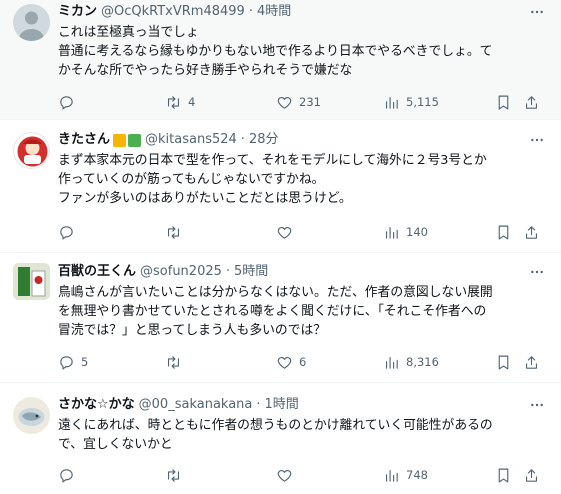 Image resolution: width=561 pixels, height=494 pixels. Describe the element at coordinates (298, 102) in the screenshot. I see `like-button: 231` at that location.